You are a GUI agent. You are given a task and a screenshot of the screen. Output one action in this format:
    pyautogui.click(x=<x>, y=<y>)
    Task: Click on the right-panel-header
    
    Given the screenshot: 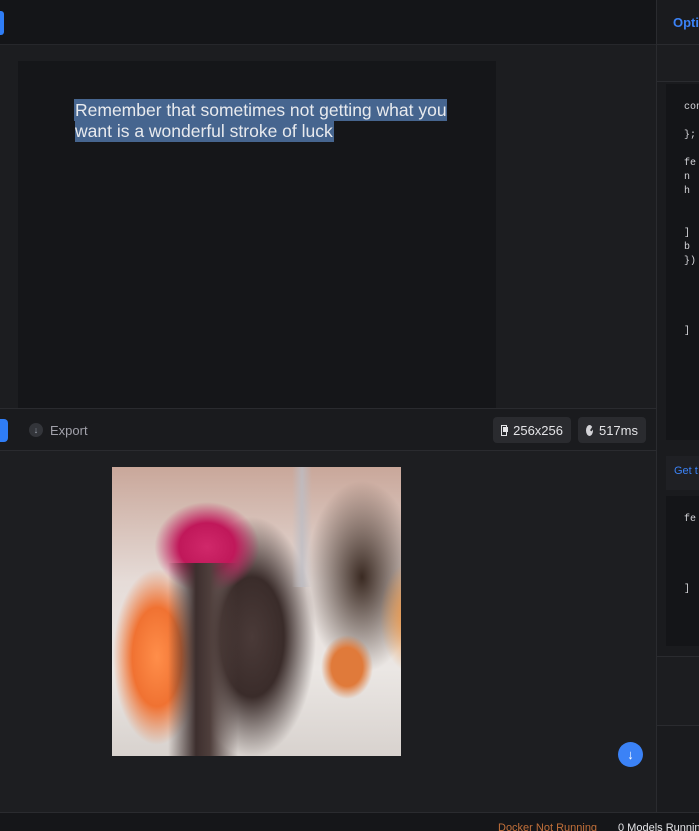 What is the action you would take?
    pyautogui.click(x=678, y=63)
    